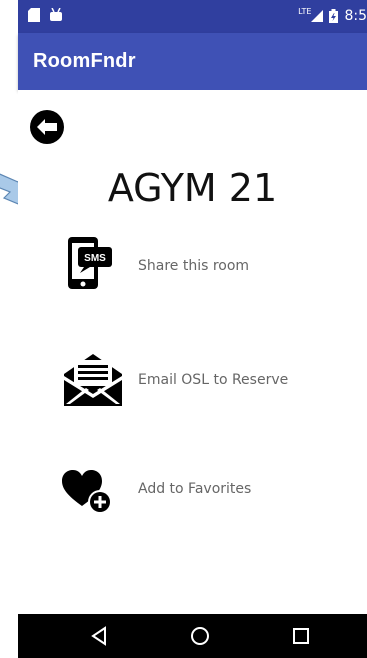  I want to click on network-type-label: LTE, so click(305, 11).